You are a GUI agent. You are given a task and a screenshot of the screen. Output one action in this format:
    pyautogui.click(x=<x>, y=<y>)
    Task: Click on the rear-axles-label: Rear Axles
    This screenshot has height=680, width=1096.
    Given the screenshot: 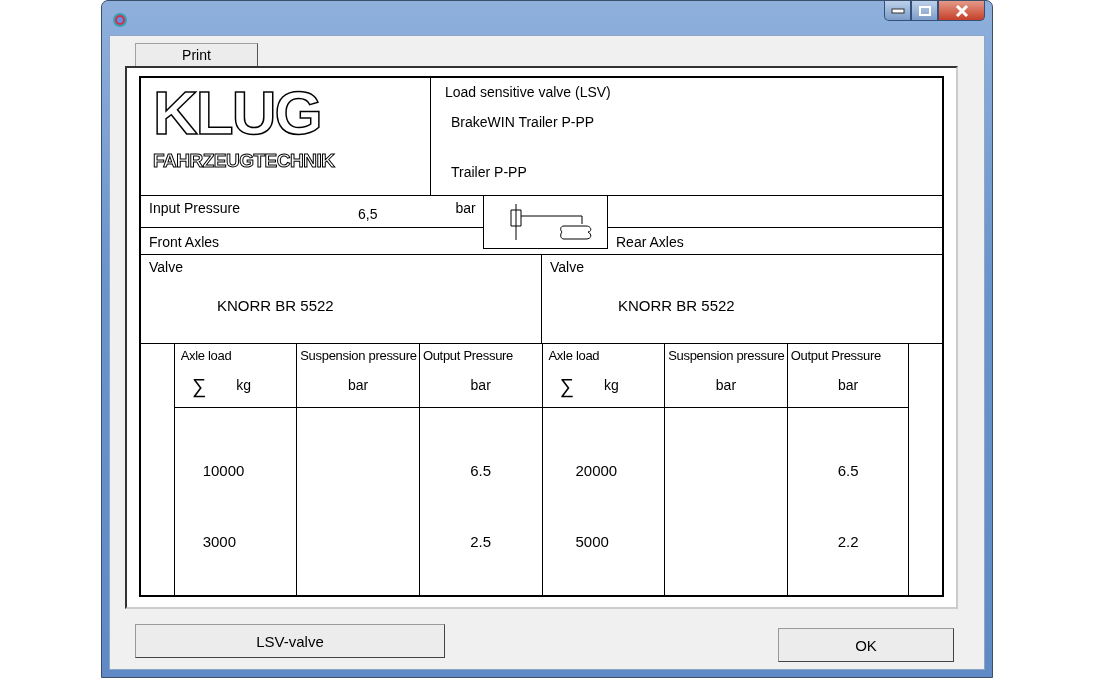 What is the action you would take?
    pyautogui.click(x=650, y=242)
    